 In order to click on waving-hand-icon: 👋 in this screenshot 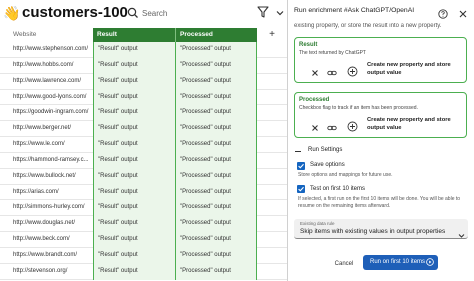, I will do `click(12, 13)`.